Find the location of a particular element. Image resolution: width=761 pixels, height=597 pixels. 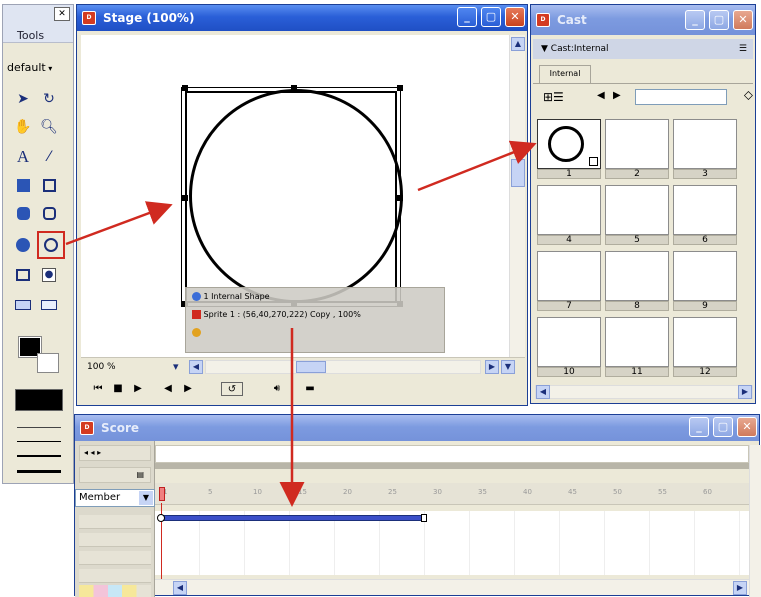

score-scroll-right: ▶ is located at coordinates (740, 588).